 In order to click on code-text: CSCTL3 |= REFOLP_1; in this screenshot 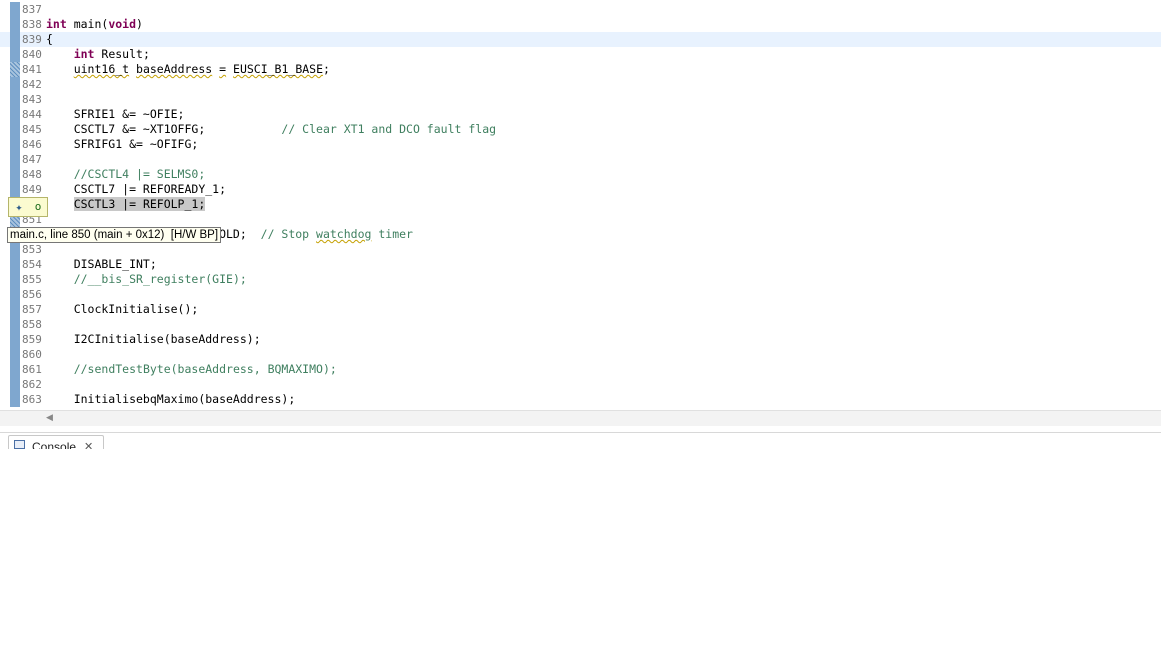, I will do `click(126, 204)`.